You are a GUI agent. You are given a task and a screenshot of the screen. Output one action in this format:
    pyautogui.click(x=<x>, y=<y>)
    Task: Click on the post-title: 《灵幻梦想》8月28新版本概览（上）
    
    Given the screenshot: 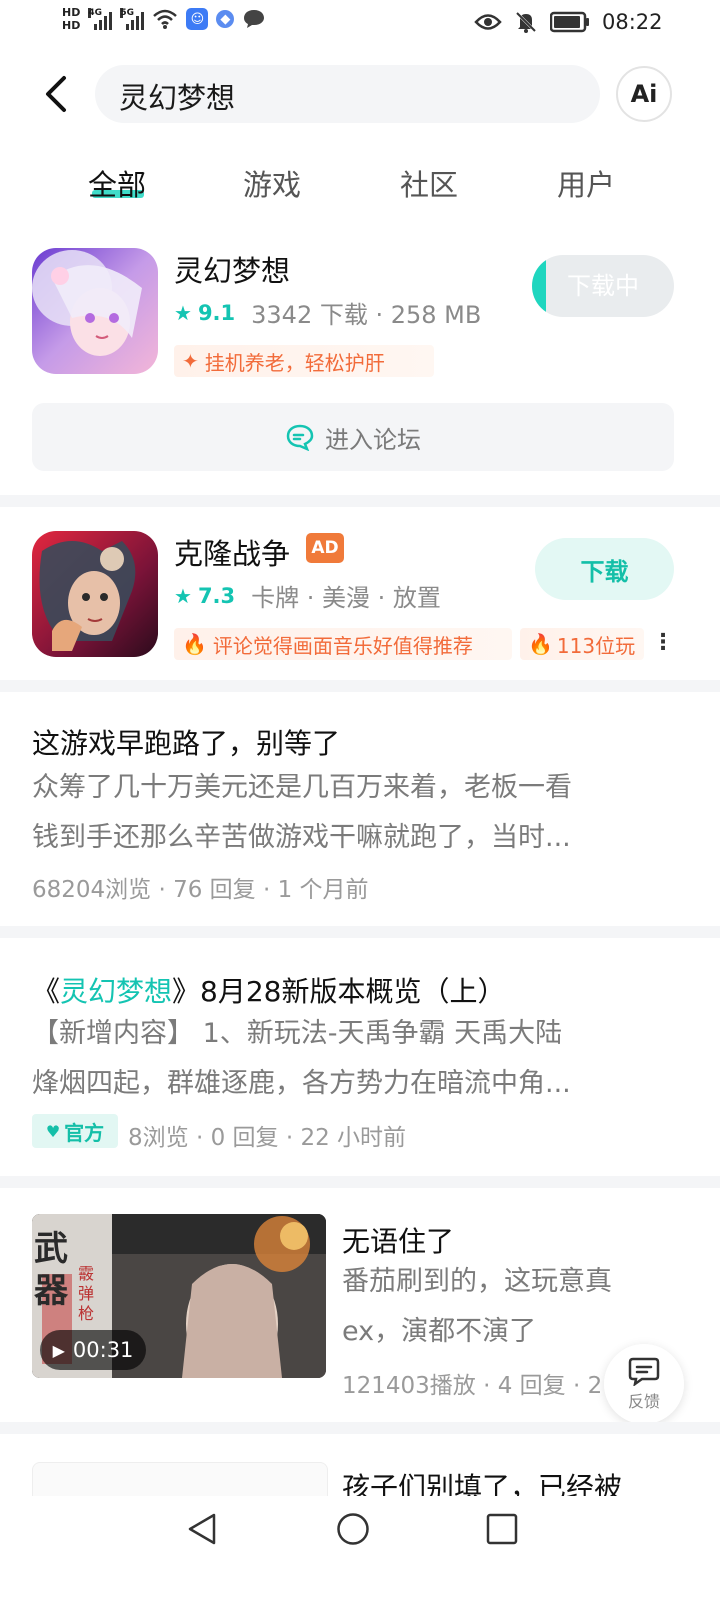 What is the action you would take?
    pyautogui.click(x=268, y=990)
    